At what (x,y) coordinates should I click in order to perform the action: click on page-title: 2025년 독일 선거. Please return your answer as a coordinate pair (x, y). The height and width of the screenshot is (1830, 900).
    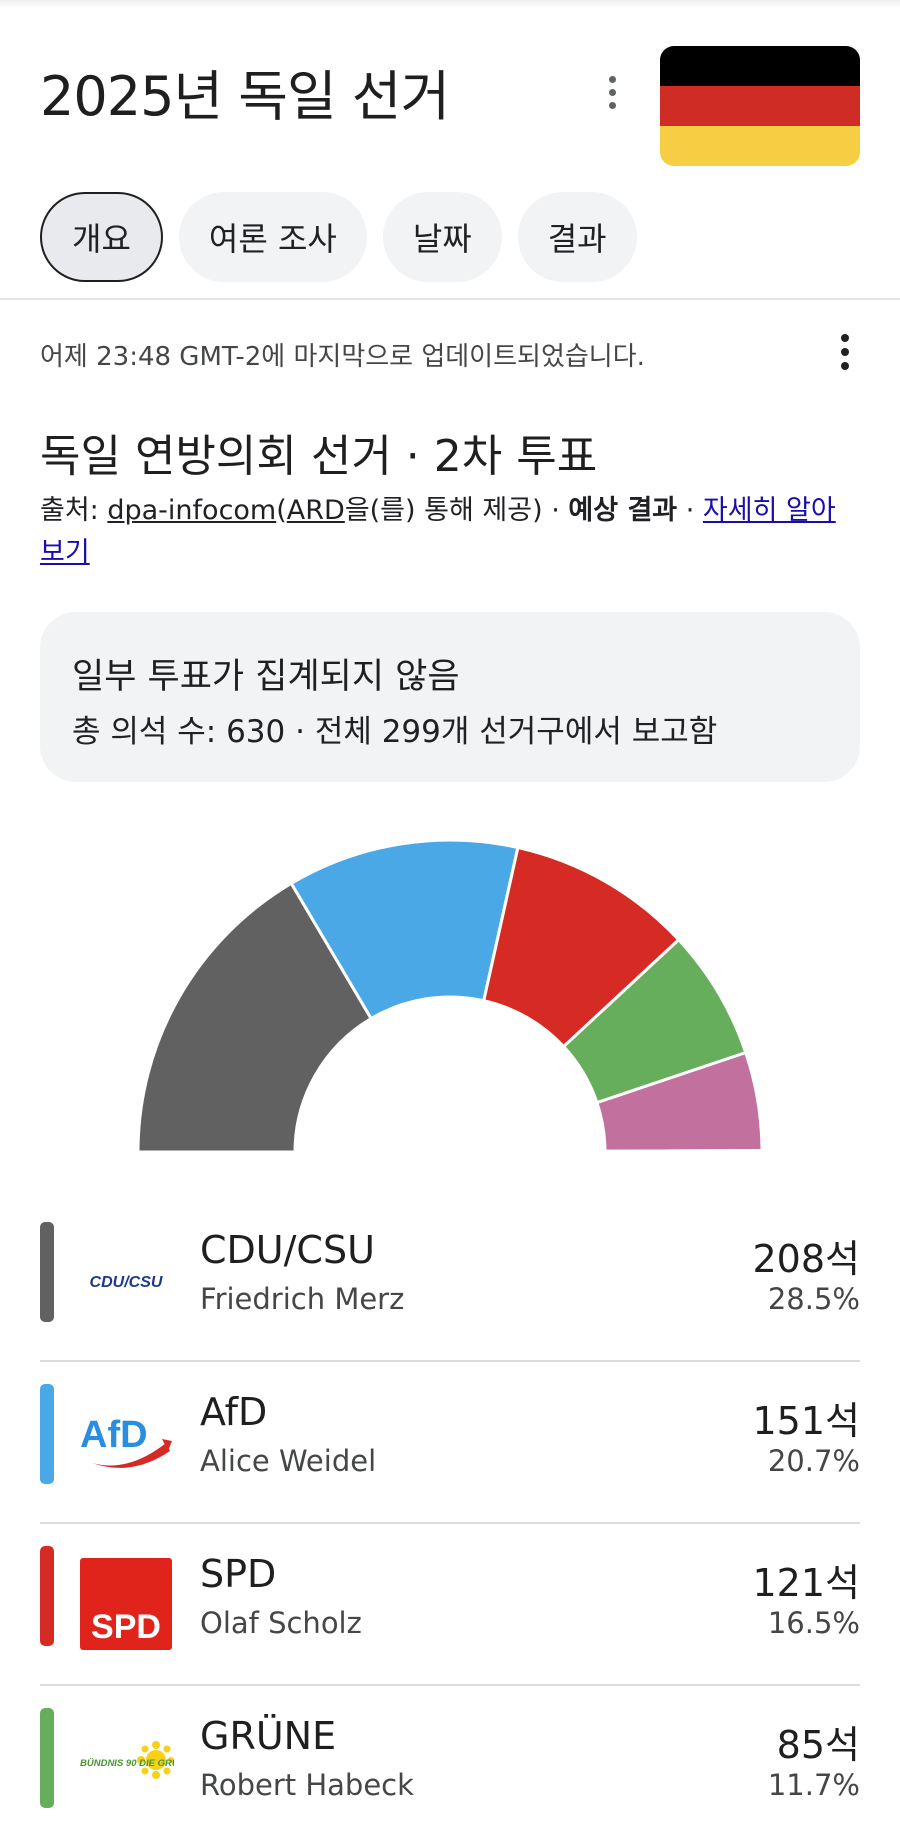
    Looking at the image, I should click on (245, 96).